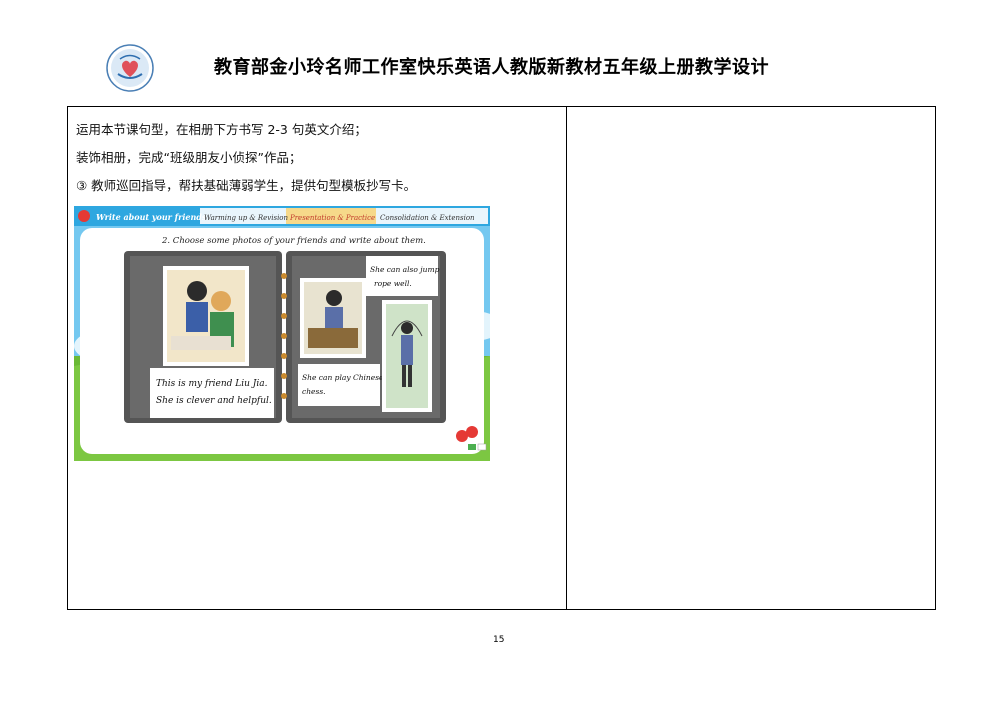 The width and height of the screenshot is (1000, 706). Describe the element at coordinates (405, 269) in the screenshot. I see `caption-right-line-1: She can also jump` at that location.